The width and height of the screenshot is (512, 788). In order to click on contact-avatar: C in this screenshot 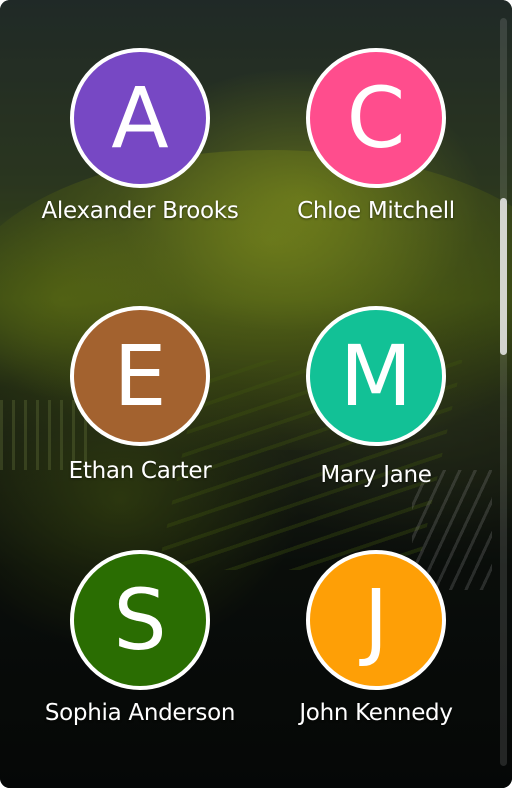, I will do `click(376, 118)`.